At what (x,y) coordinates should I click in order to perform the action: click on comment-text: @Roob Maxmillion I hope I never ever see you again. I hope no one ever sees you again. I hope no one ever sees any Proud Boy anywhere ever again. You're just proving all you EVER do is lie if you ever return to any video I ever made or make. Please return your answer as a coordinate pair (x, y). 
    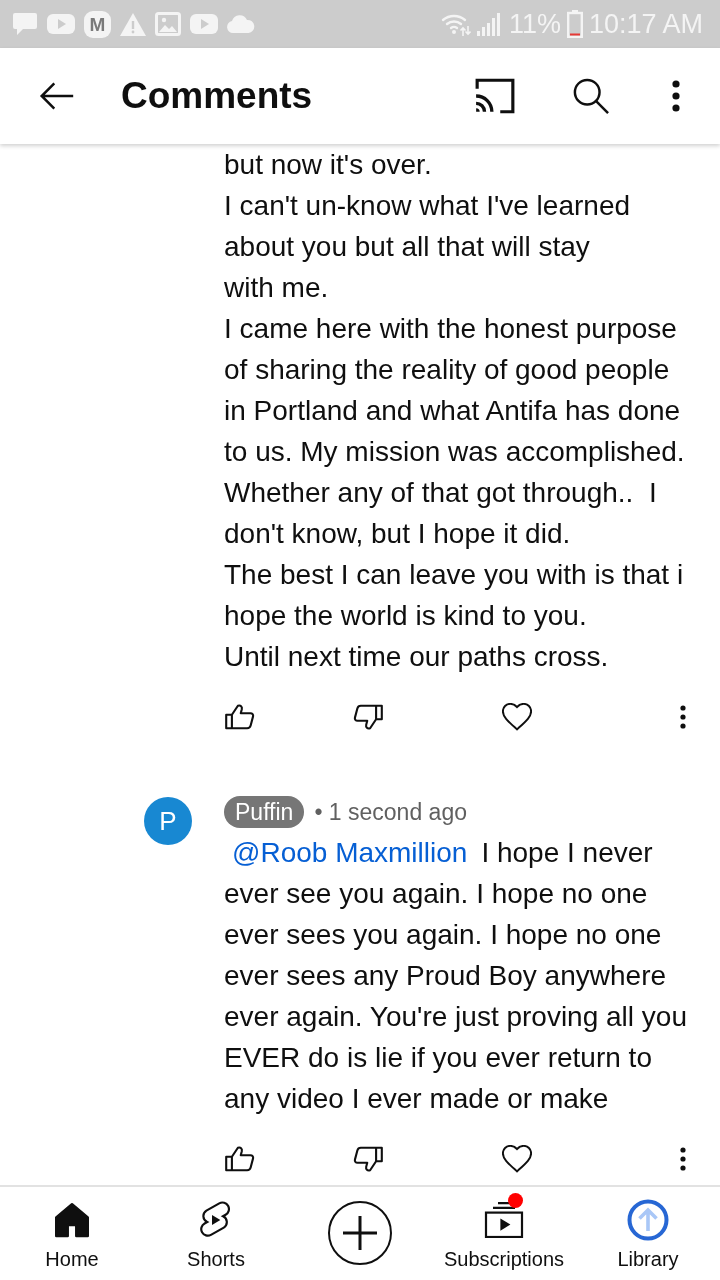
    Looking at the image, I should click on (456, 976).